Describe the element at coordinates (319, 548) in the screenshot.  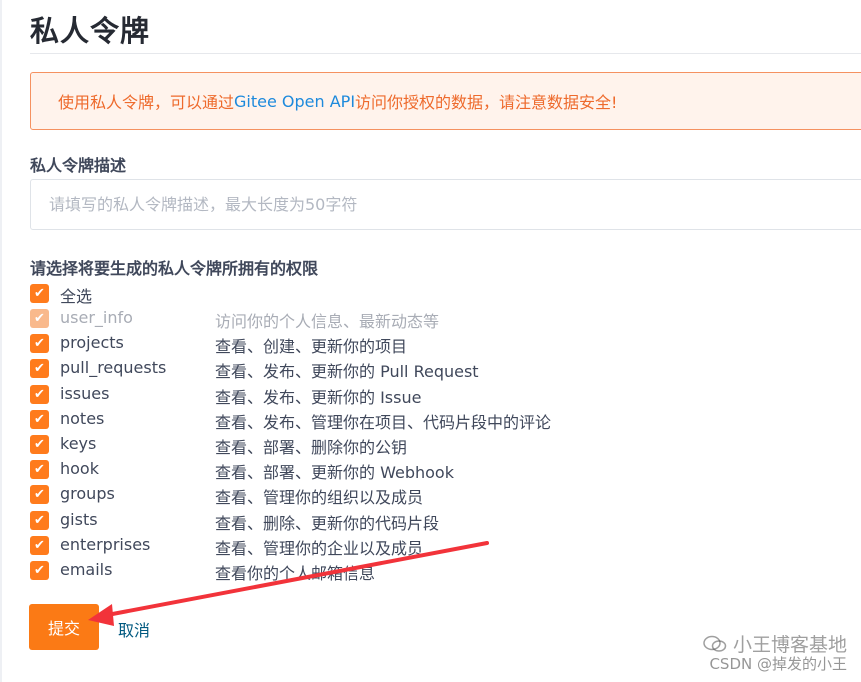
I see `permission-description: 查看、管理你的企业以及成员` at that location.